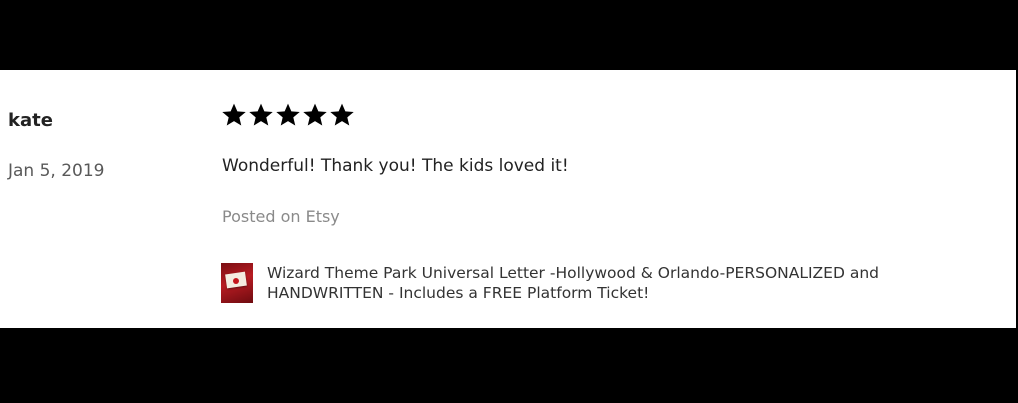 The height and width of the screenshot is (403, 1018). What do you see at coordinates (30, 120) in the screenshot?
I see `reviewer-name: kate` at bounding box center [30, 120].